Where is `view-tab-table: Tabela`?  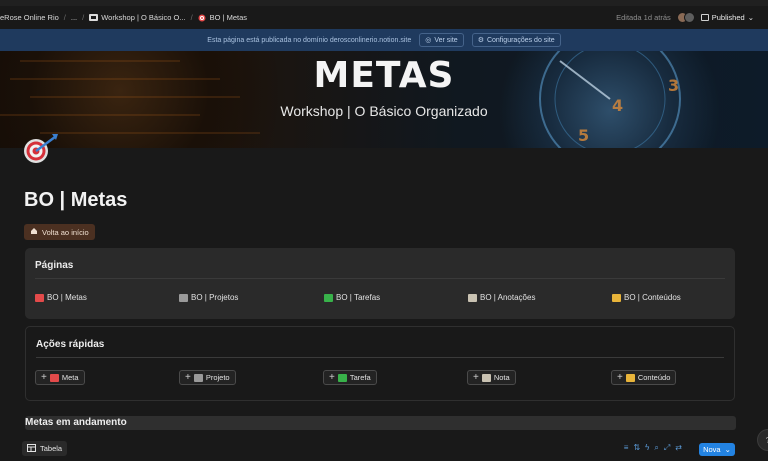
view-tab-table: Tabela is located at coordinates (45, 448).